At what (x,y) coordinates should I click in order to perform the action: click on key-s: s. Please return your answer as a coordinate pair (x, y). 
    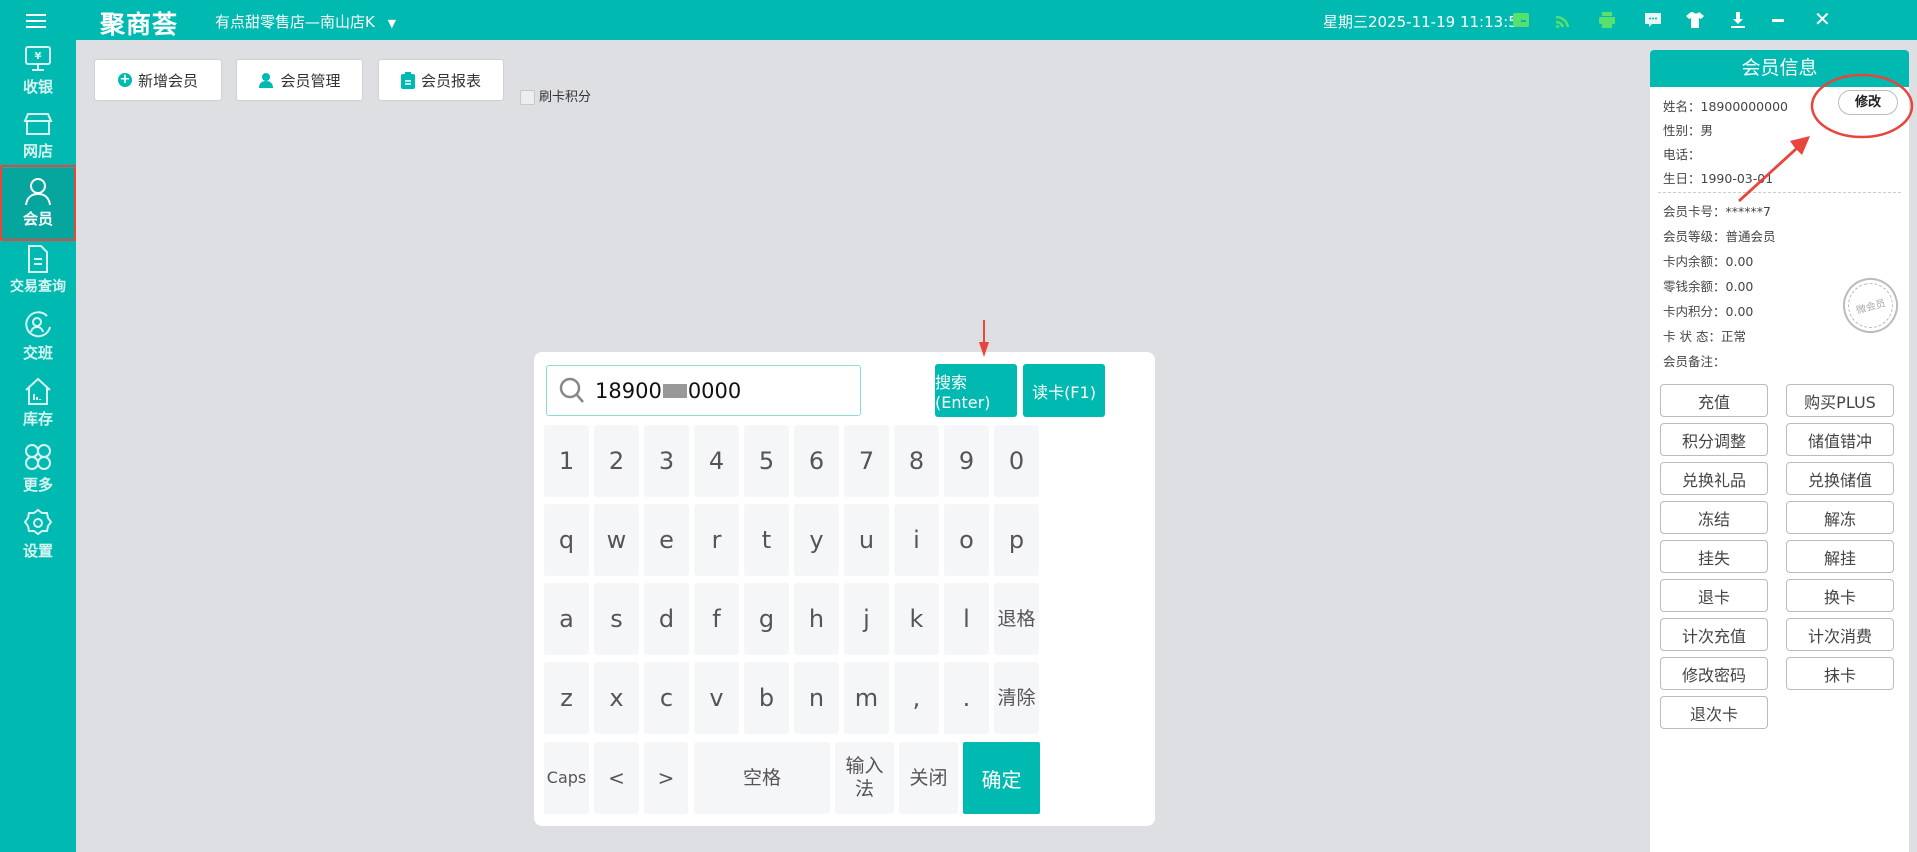
    Looking at the image, I should click on (616, 619).